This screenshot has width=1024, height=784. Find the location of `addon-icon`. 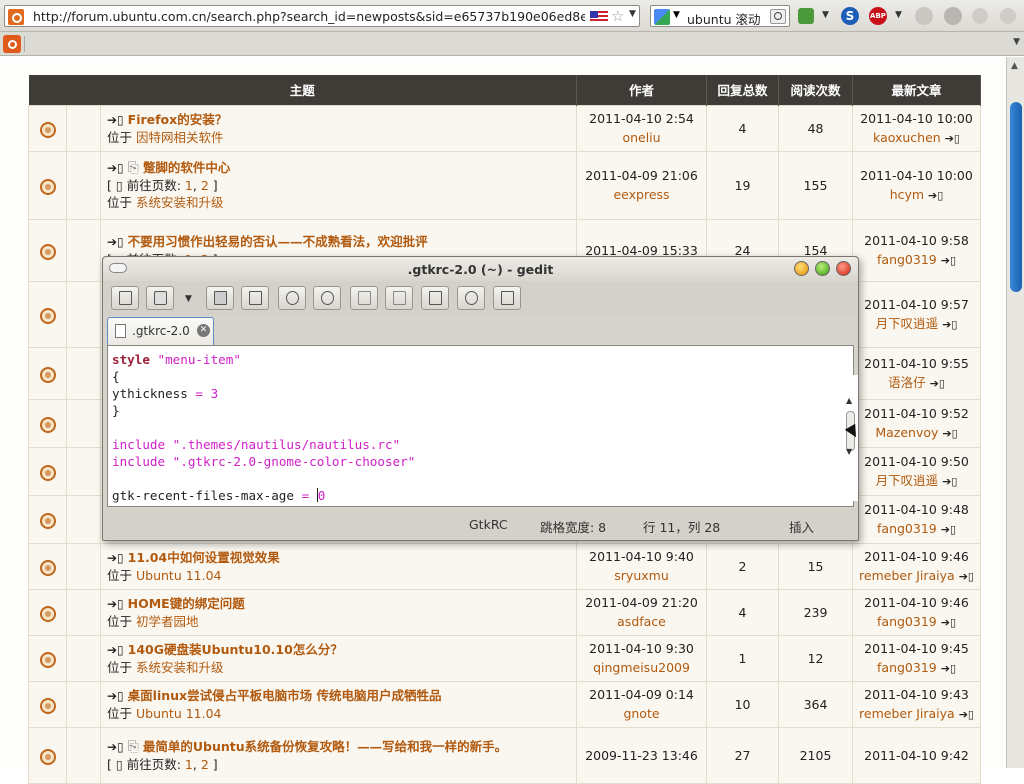

addon-icon is located at coordinates (806, 16).